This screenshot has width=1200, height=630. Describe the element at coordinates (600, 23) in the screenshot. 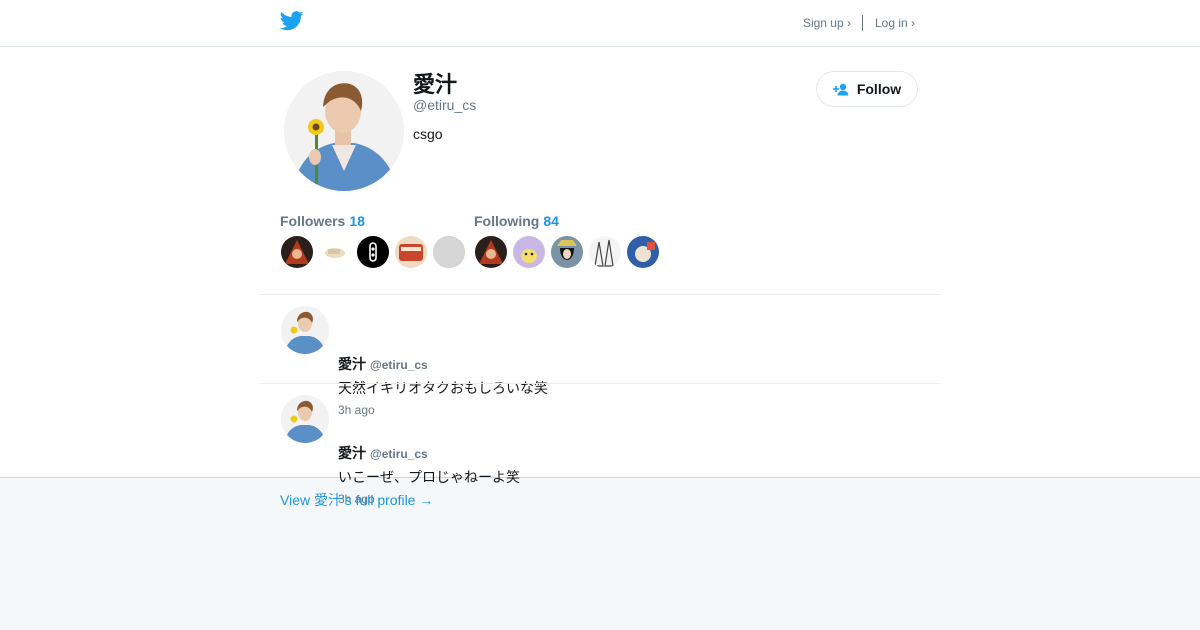

I see `top-bar: Sign up › Log in ›` at that location.